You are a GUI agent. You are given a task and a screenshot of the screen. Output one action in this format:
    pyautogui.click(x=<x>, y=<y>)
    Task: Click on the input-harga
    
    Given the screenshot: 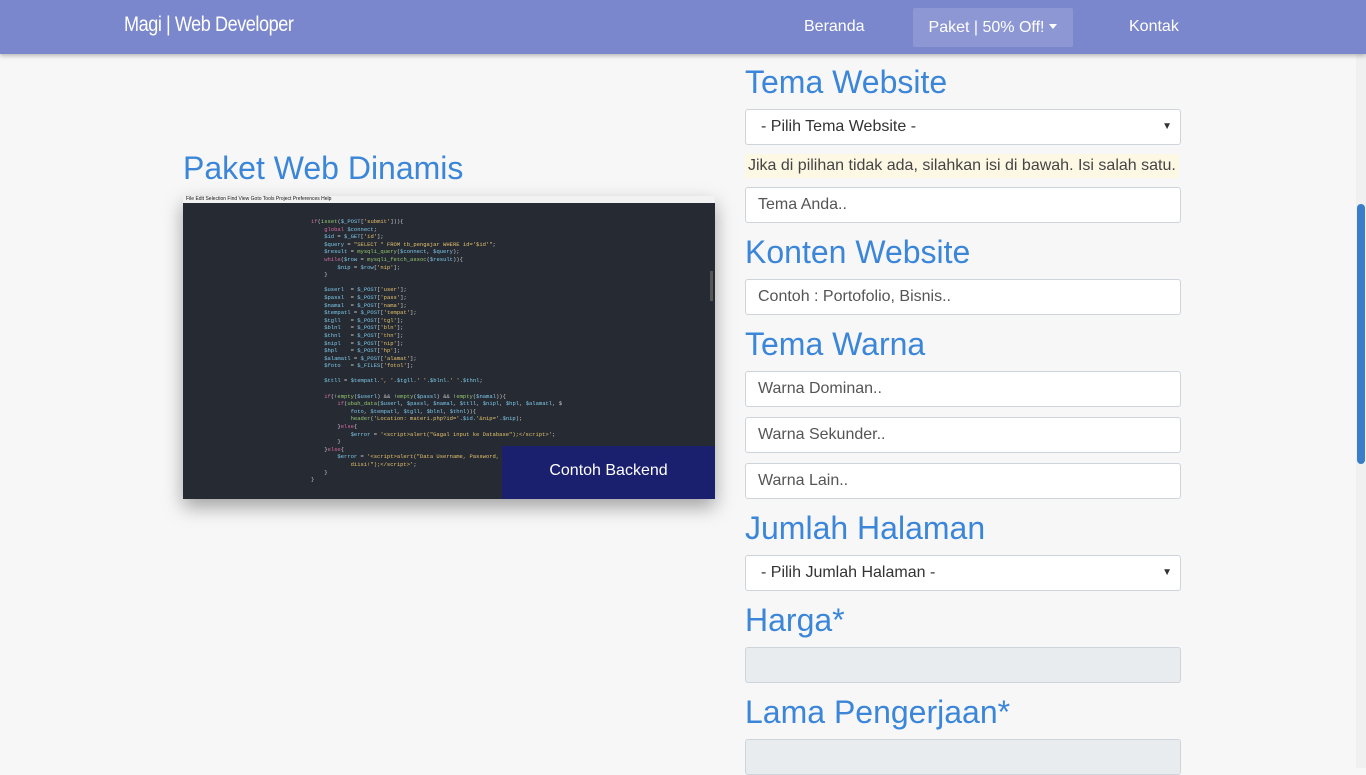 What is the action you would take?
    pyautogui.click(x=963, y=665)
    